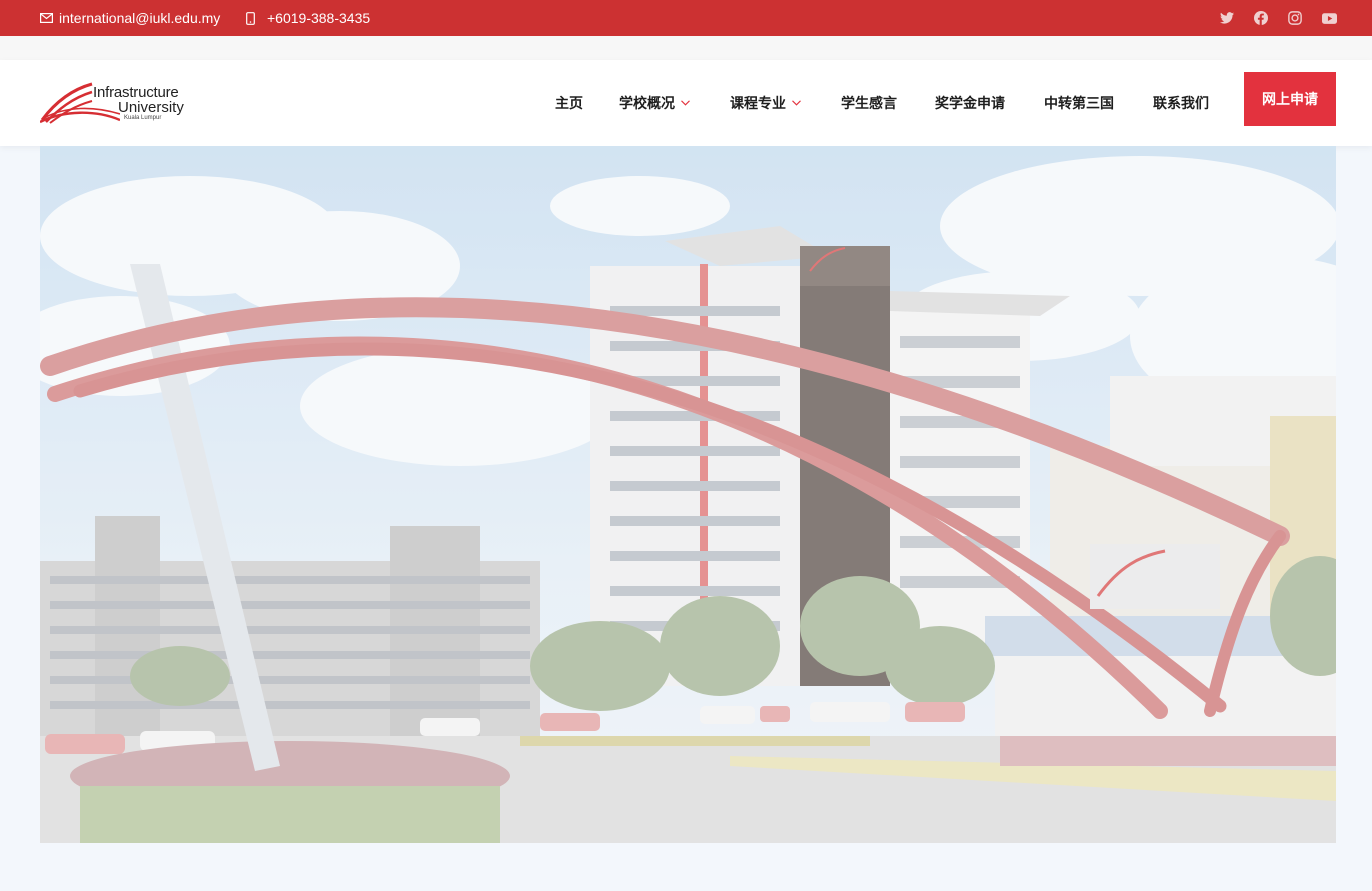  I want to click on phone-link: +6019-388-3435, so click(308, 18).